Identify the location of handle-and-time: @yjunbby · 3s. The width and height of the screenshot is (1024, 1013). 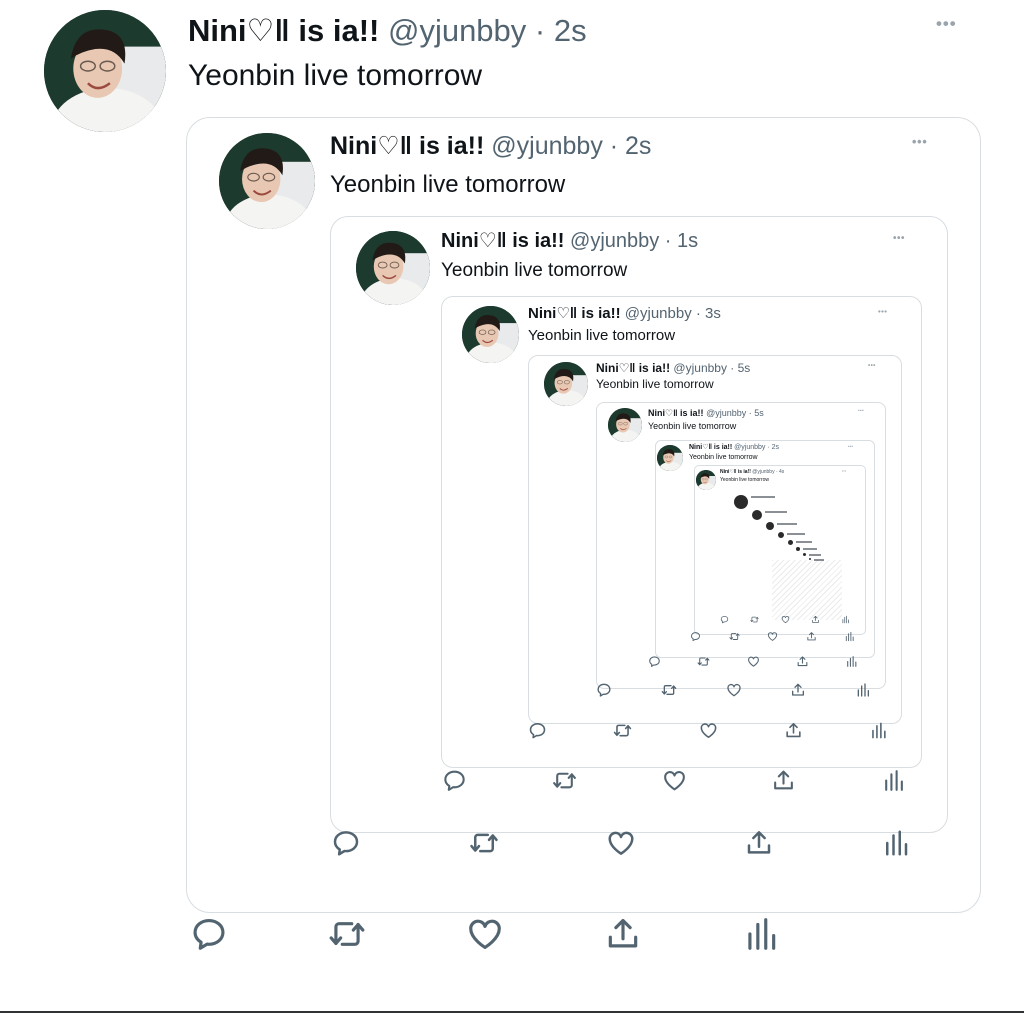
(673, 313).